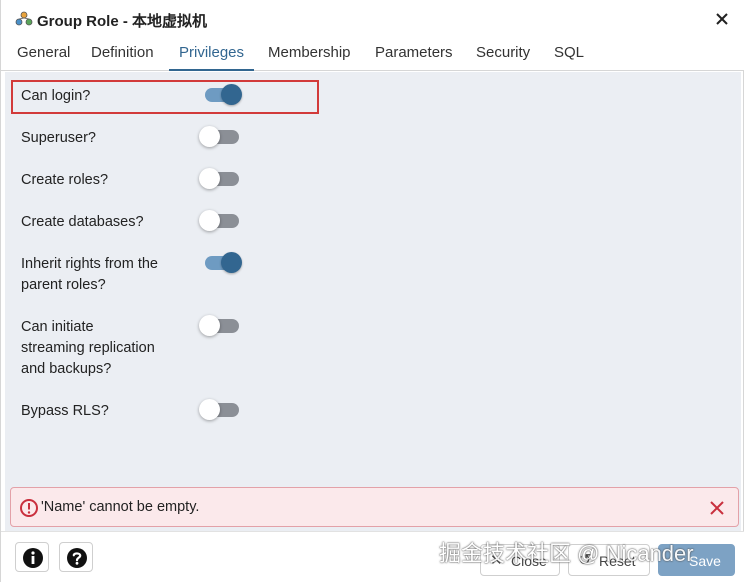  What do you see at coordinates (212, 54) in the screenshot?
I see `tab-privileges: Privileges` at bounding box center [212, 54].